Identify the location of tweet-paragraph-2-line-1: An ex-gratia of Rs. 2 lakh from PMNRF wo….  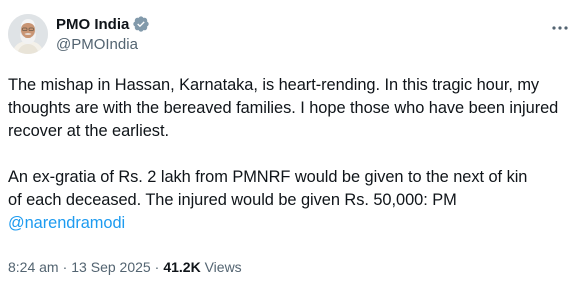
(268, 177).